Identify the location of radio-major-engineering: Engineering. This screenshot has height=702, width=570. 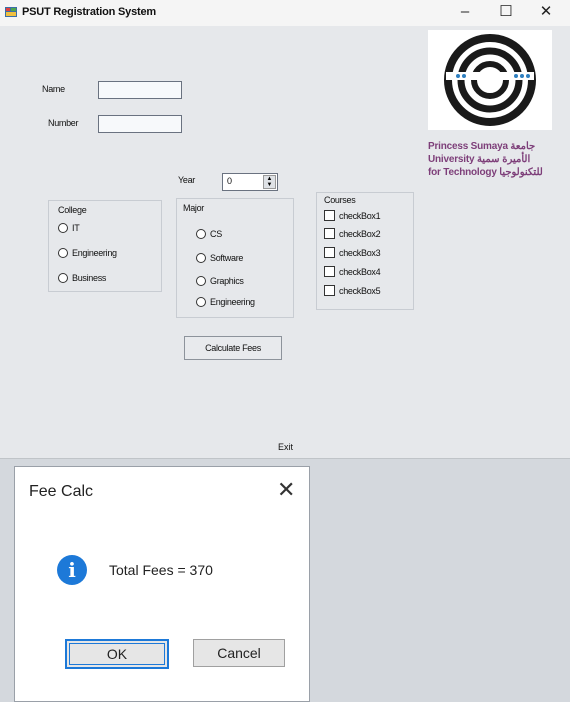
(225, 302).